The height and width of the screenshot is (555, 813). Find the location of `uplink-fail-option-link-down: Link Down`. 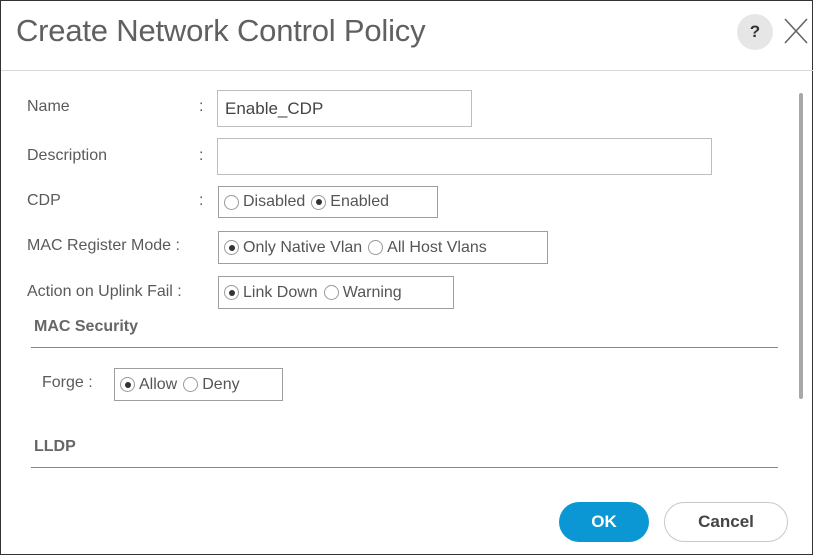

uplink-fail-option-link-down: Link Down is located at coordinates (271, 293).